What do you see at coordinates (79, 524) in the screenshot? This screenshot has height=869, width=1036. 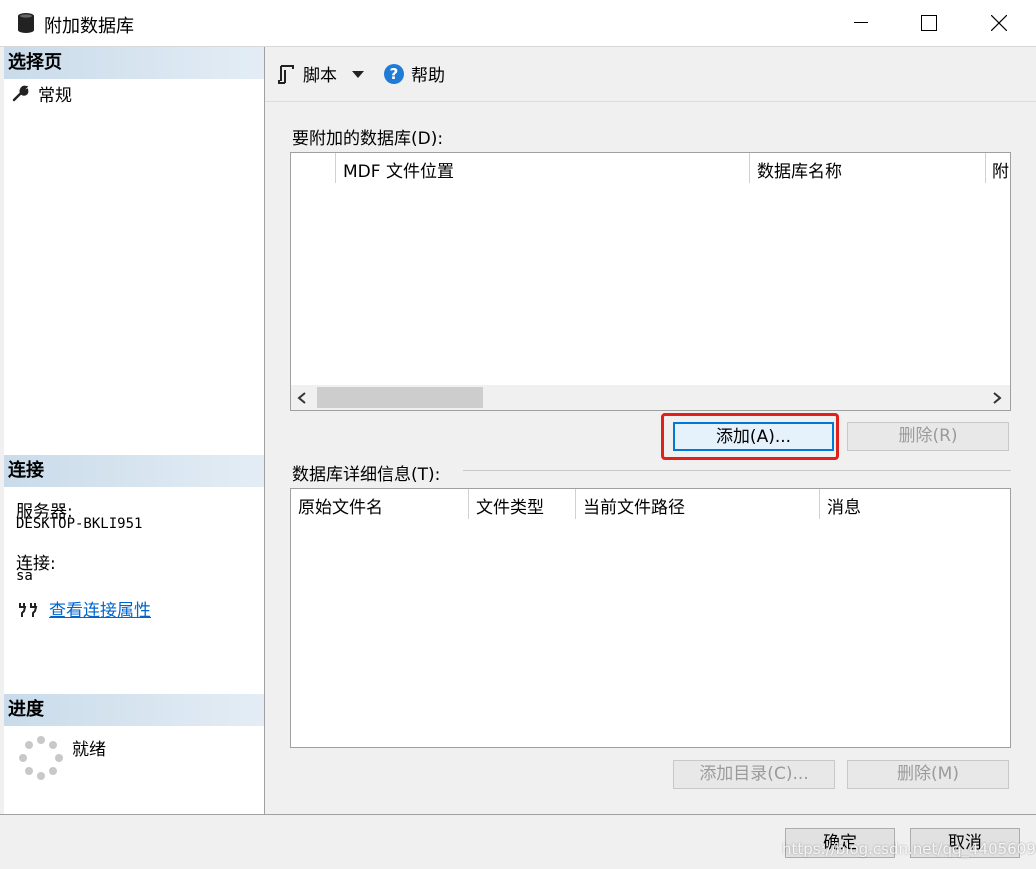 I see `server-value: DESKTOP-BKLI951` at bounding box center [79, 524].